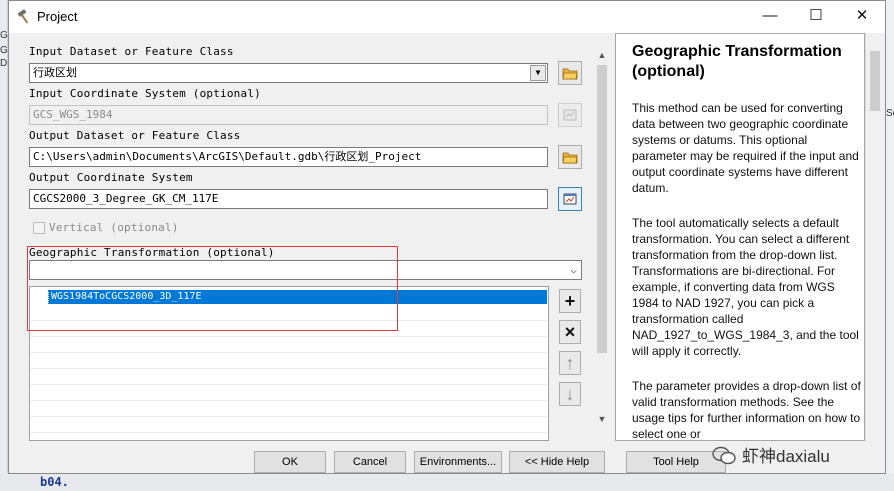 This screenshot has height=491, width=894. I want to click on background-fragment: Se, so click(890, 113).